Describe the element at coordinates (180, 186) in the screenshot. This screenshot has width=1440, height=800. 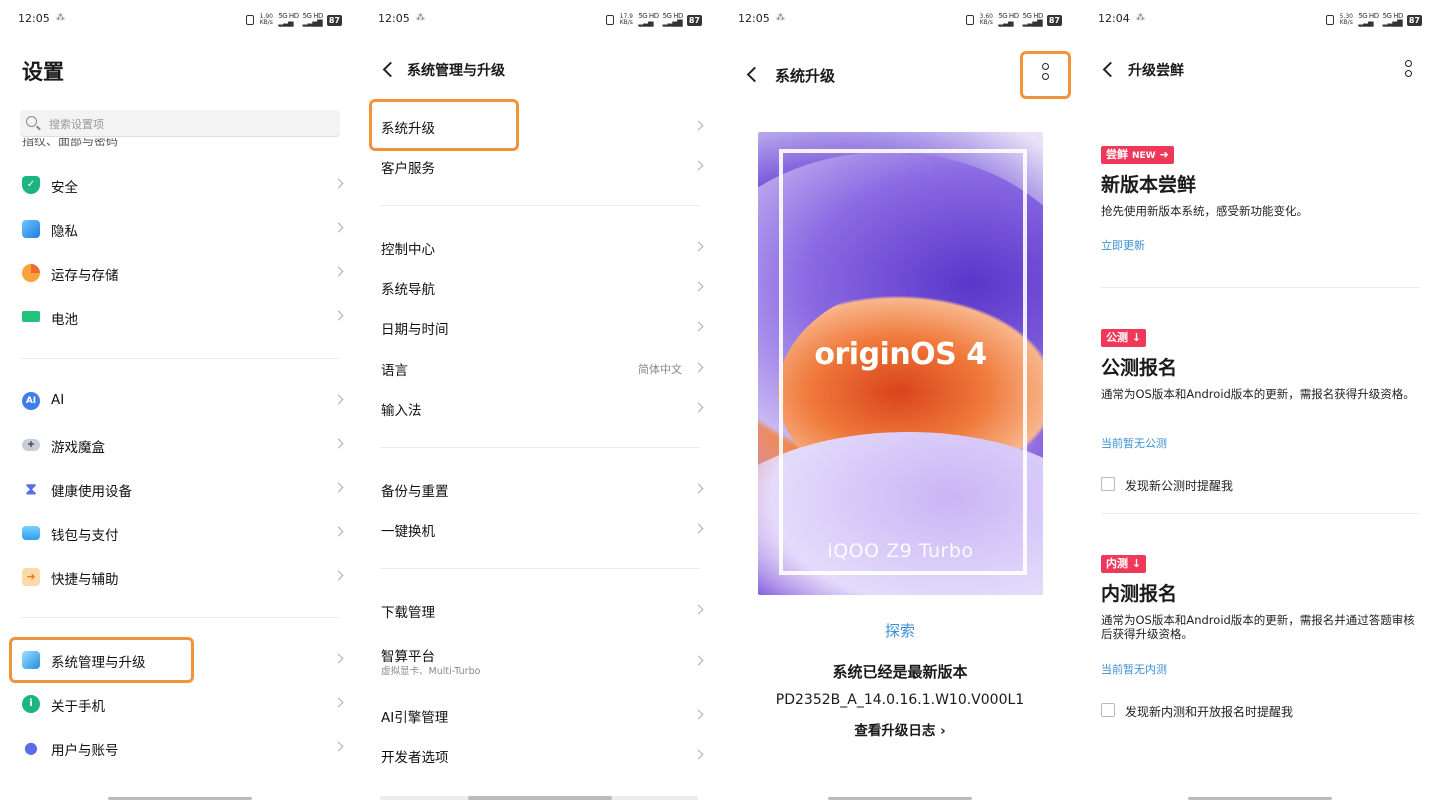
I see `settings-item-security: ✓ 安全` at that location.